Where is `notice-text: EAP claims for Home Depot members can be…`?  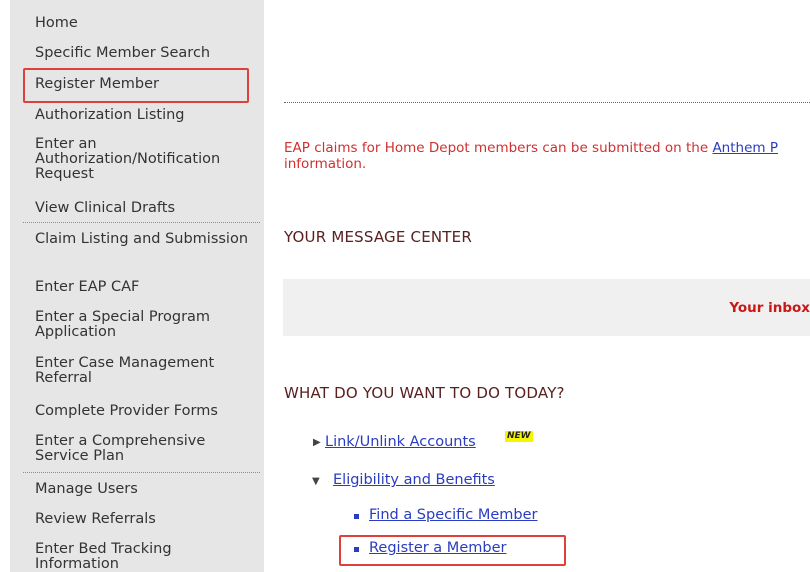 notice-text: EAP claims for Home Depot members can be… is located at coordinates (498, 148).